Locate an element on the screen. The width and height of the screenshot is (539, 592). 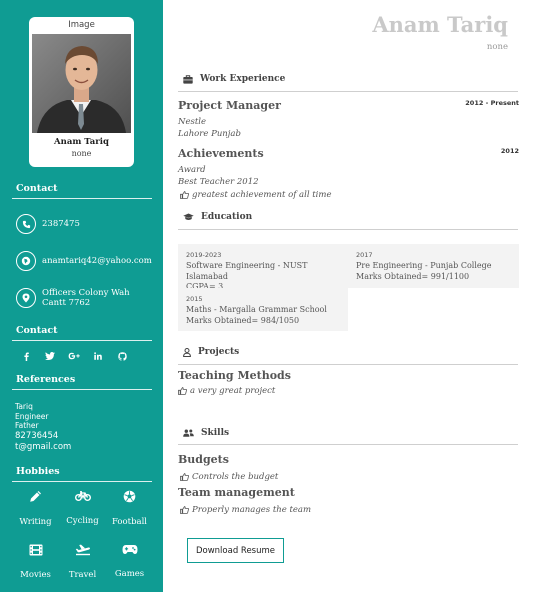
achievements-date: 2012 is located at coordinates (509, 151).